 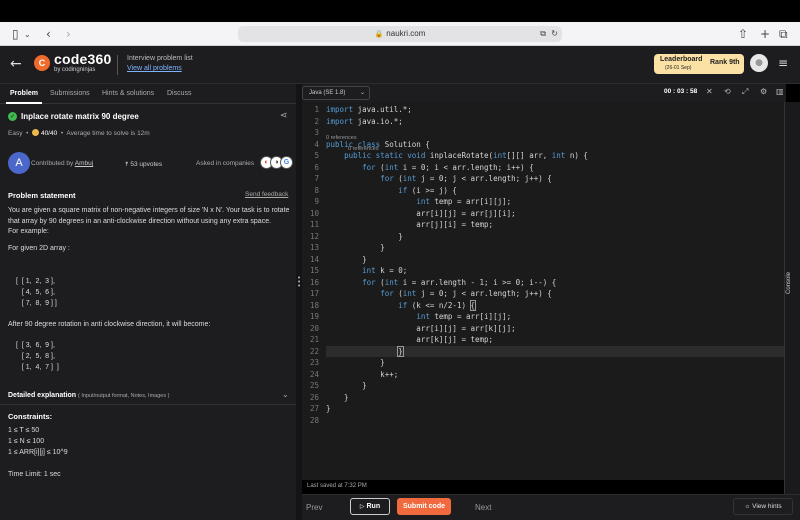 I want to click on author-link: Ambuj, so click(x=84, y=163).